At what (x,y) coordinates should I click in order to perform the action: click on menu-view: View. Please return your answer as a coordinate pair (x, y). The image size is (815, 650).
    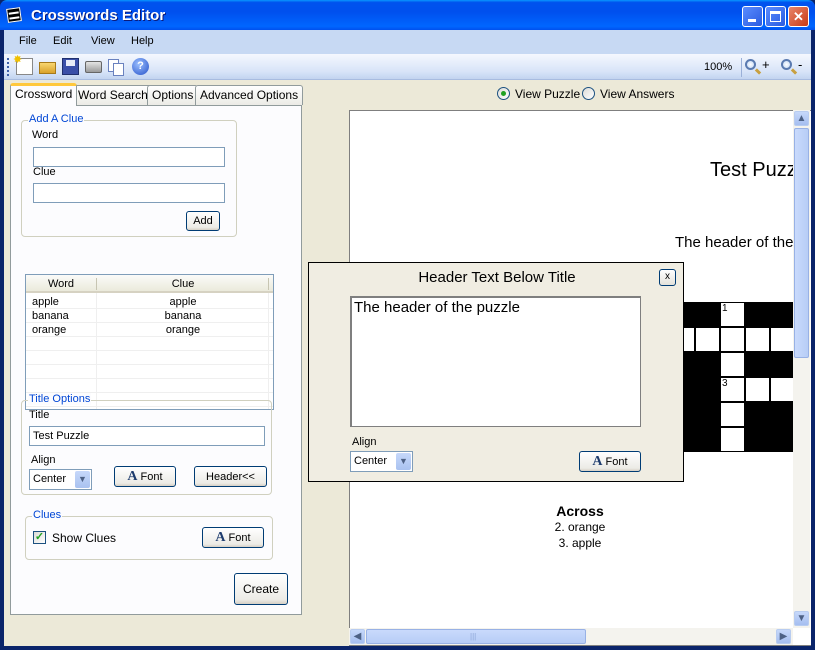
    Looking at the image, I should click on (103, 41).